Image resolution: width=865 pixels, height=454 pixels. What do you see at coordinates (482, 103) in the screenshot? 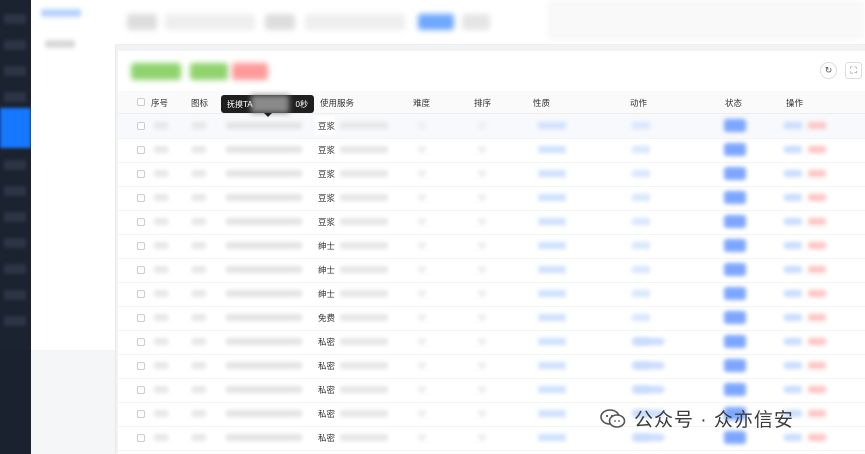
I see `col-sort: 排序` at bounding box center [482, 103].